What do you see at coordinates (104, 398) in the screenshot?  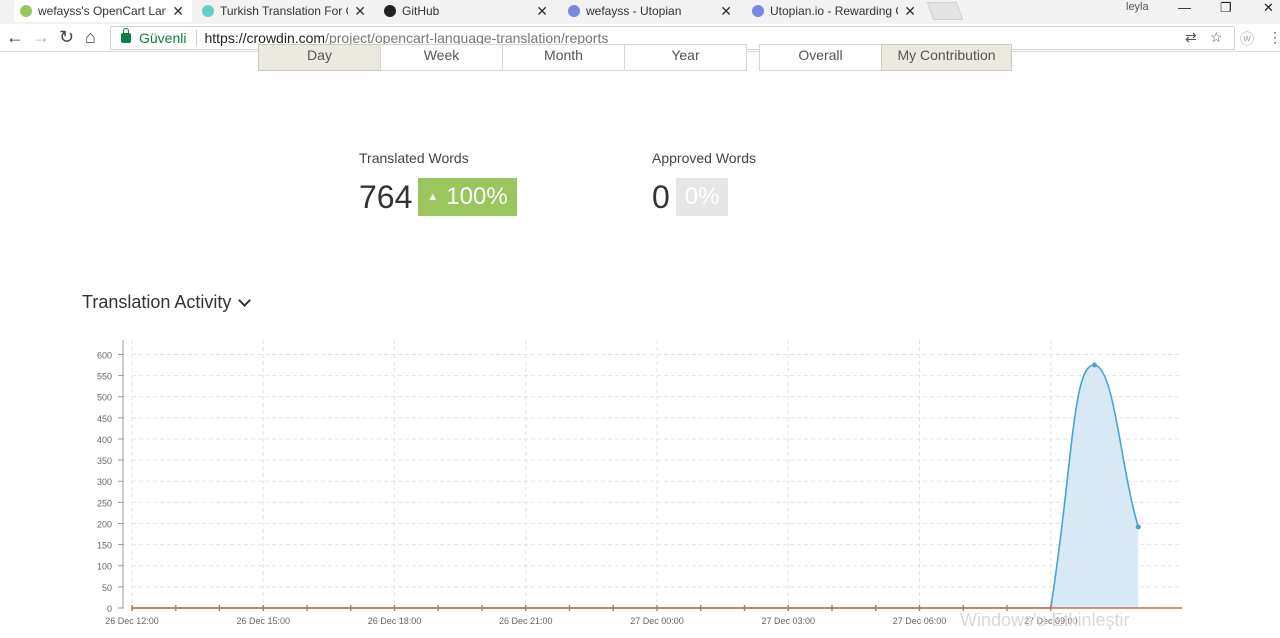 I see `y-tick-label: 500` at bounding box center [104, 398].